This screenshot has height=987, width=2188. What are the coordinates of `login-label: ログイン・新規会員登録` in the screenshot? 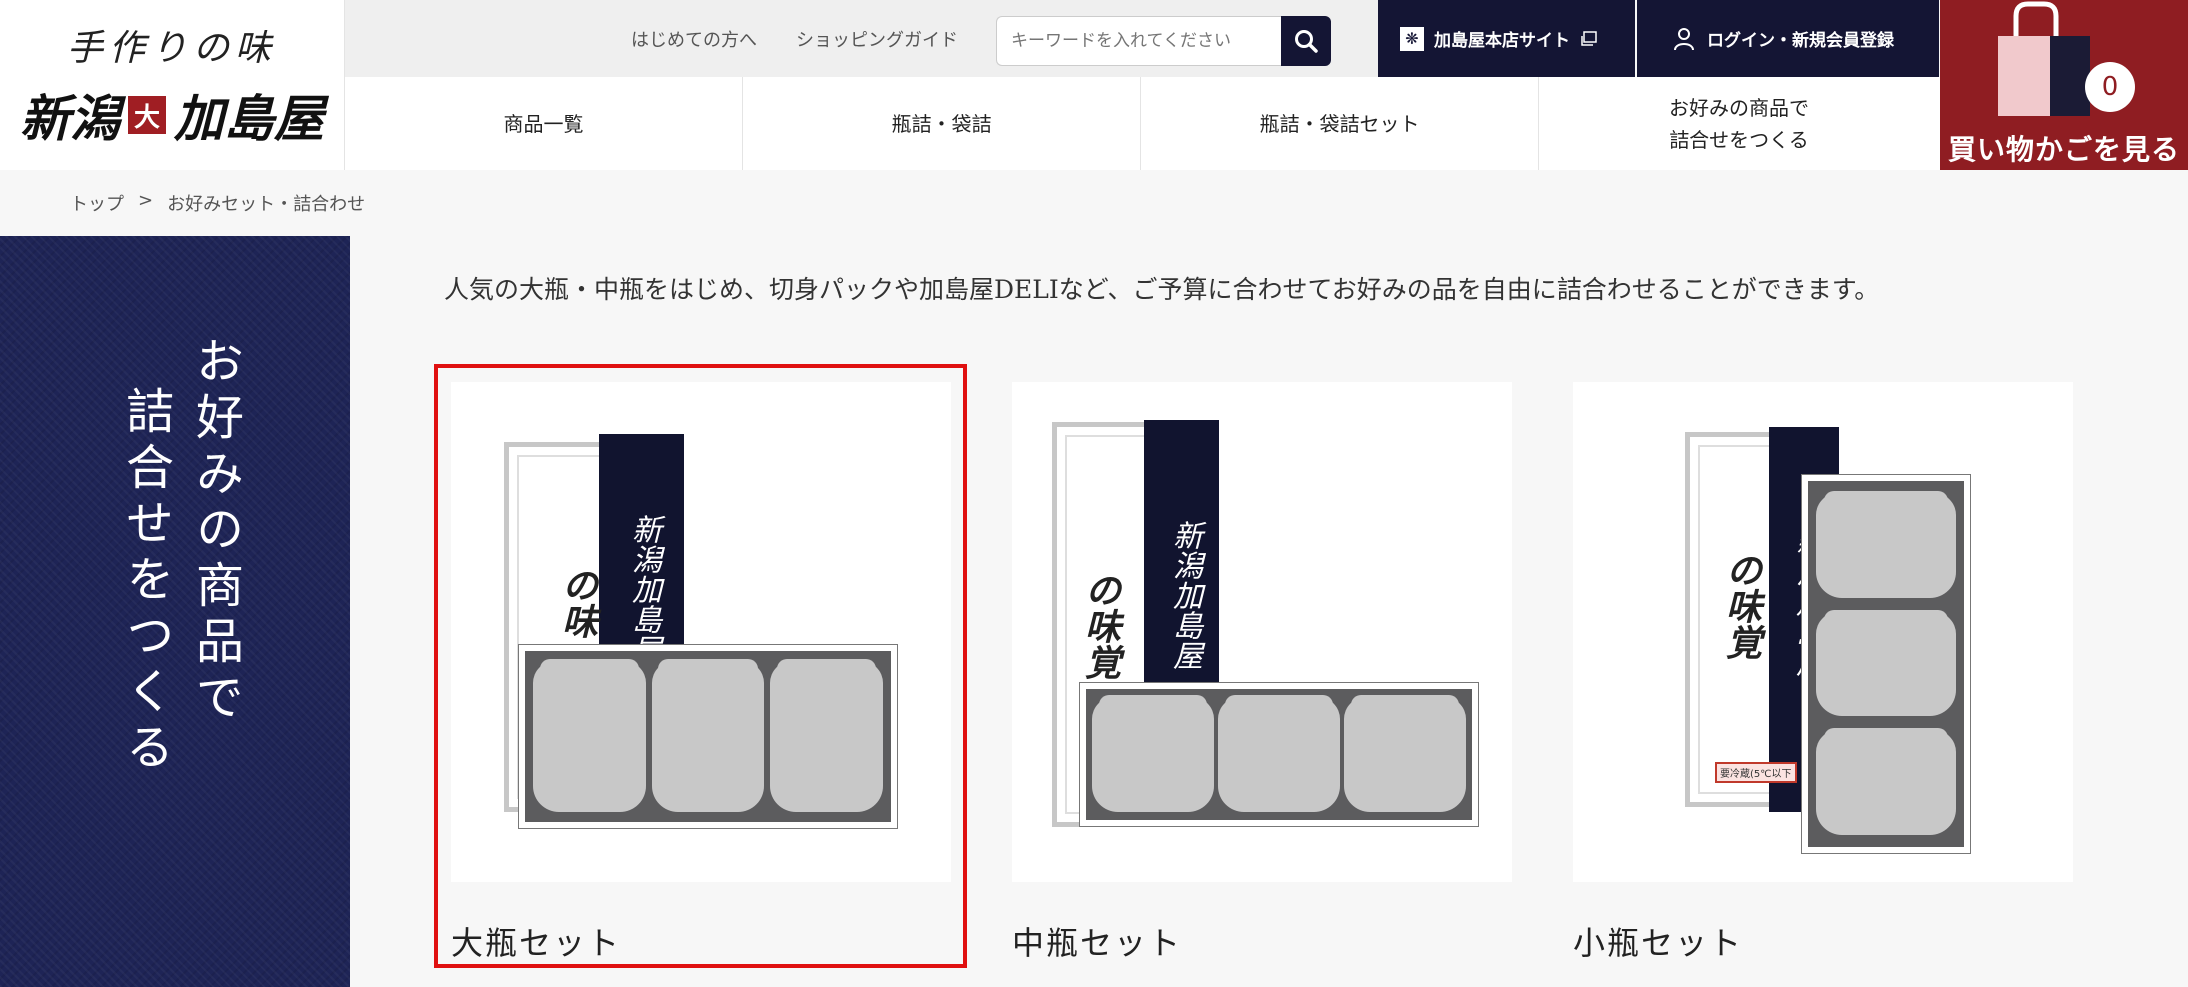 It's located at (1800, 41).